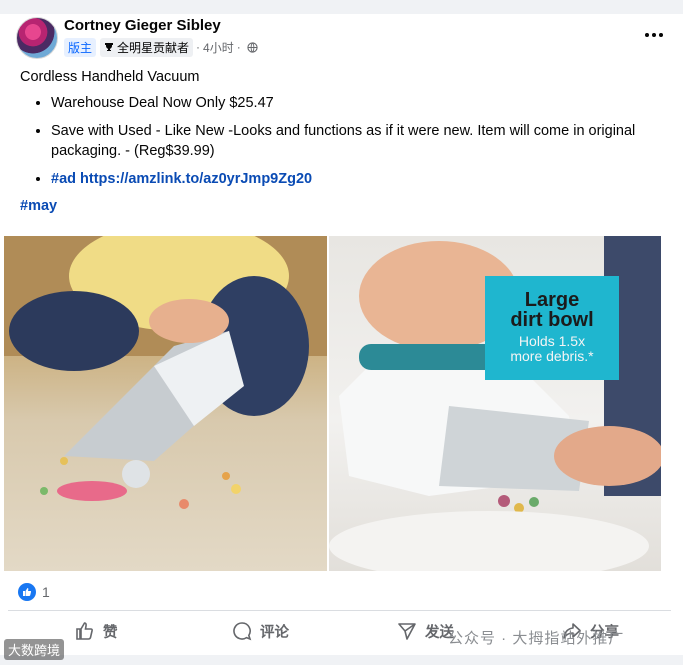 Image resolution: width=683 pixels, height=665 pixels. I want to click on author-name: Cortney Gieger Sibley, so click(142, 25).